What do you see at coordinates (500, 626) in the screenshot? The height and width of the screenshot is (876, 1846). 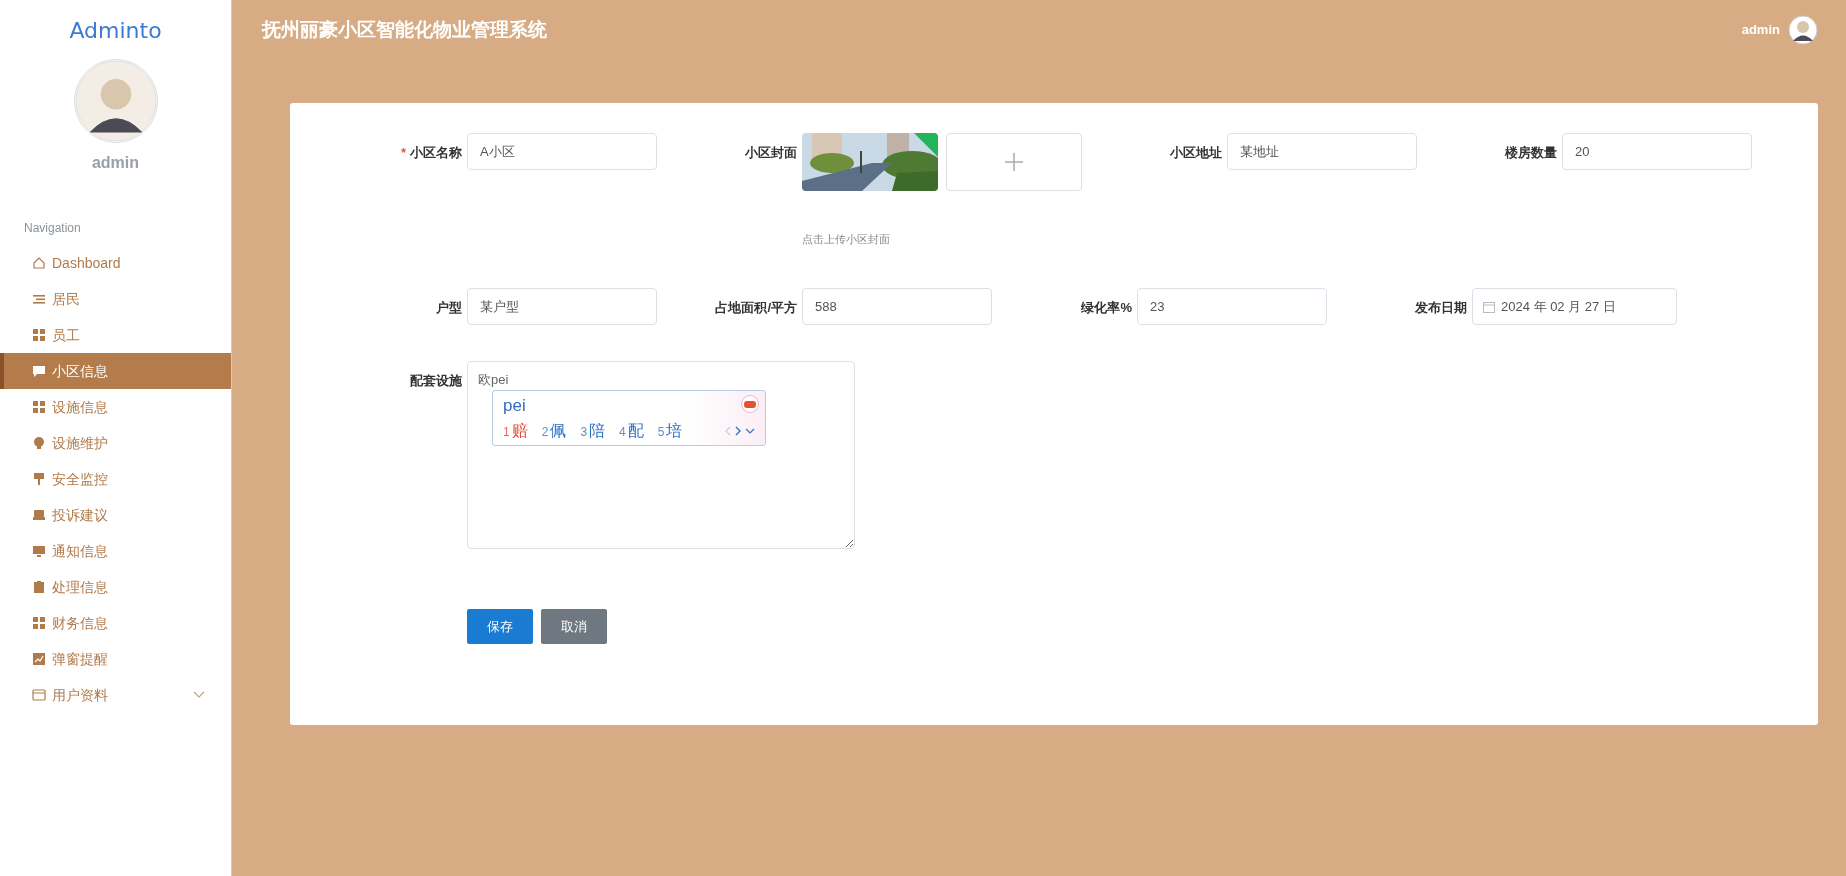 I see `save-button: 保存` at bounding box center [500, 626].